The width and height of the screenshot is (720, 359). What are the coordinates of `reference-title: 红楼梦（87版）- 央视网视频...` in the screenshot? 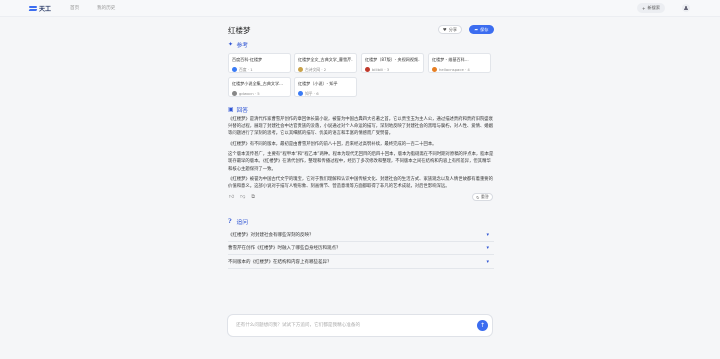 It's located at (392, 59).